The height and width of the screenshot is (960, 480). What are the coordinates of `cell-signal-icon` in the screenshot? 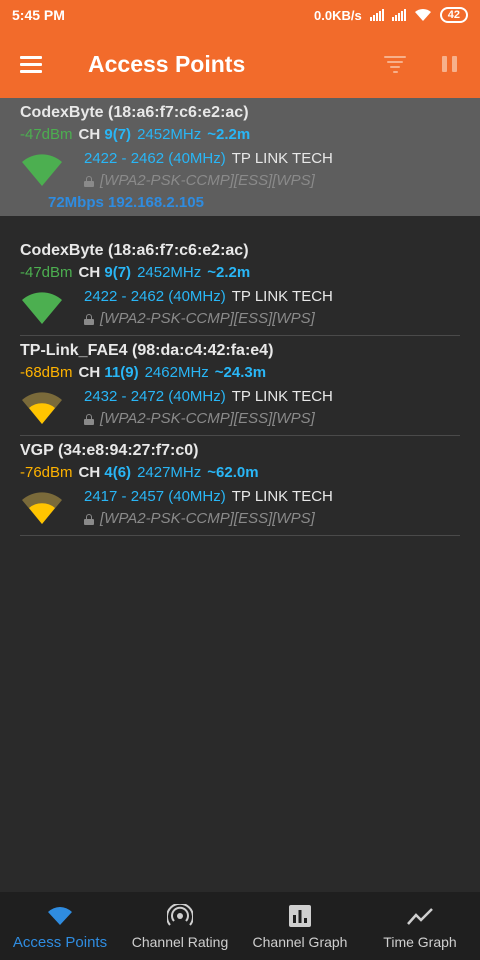 It's located at (376, 15).